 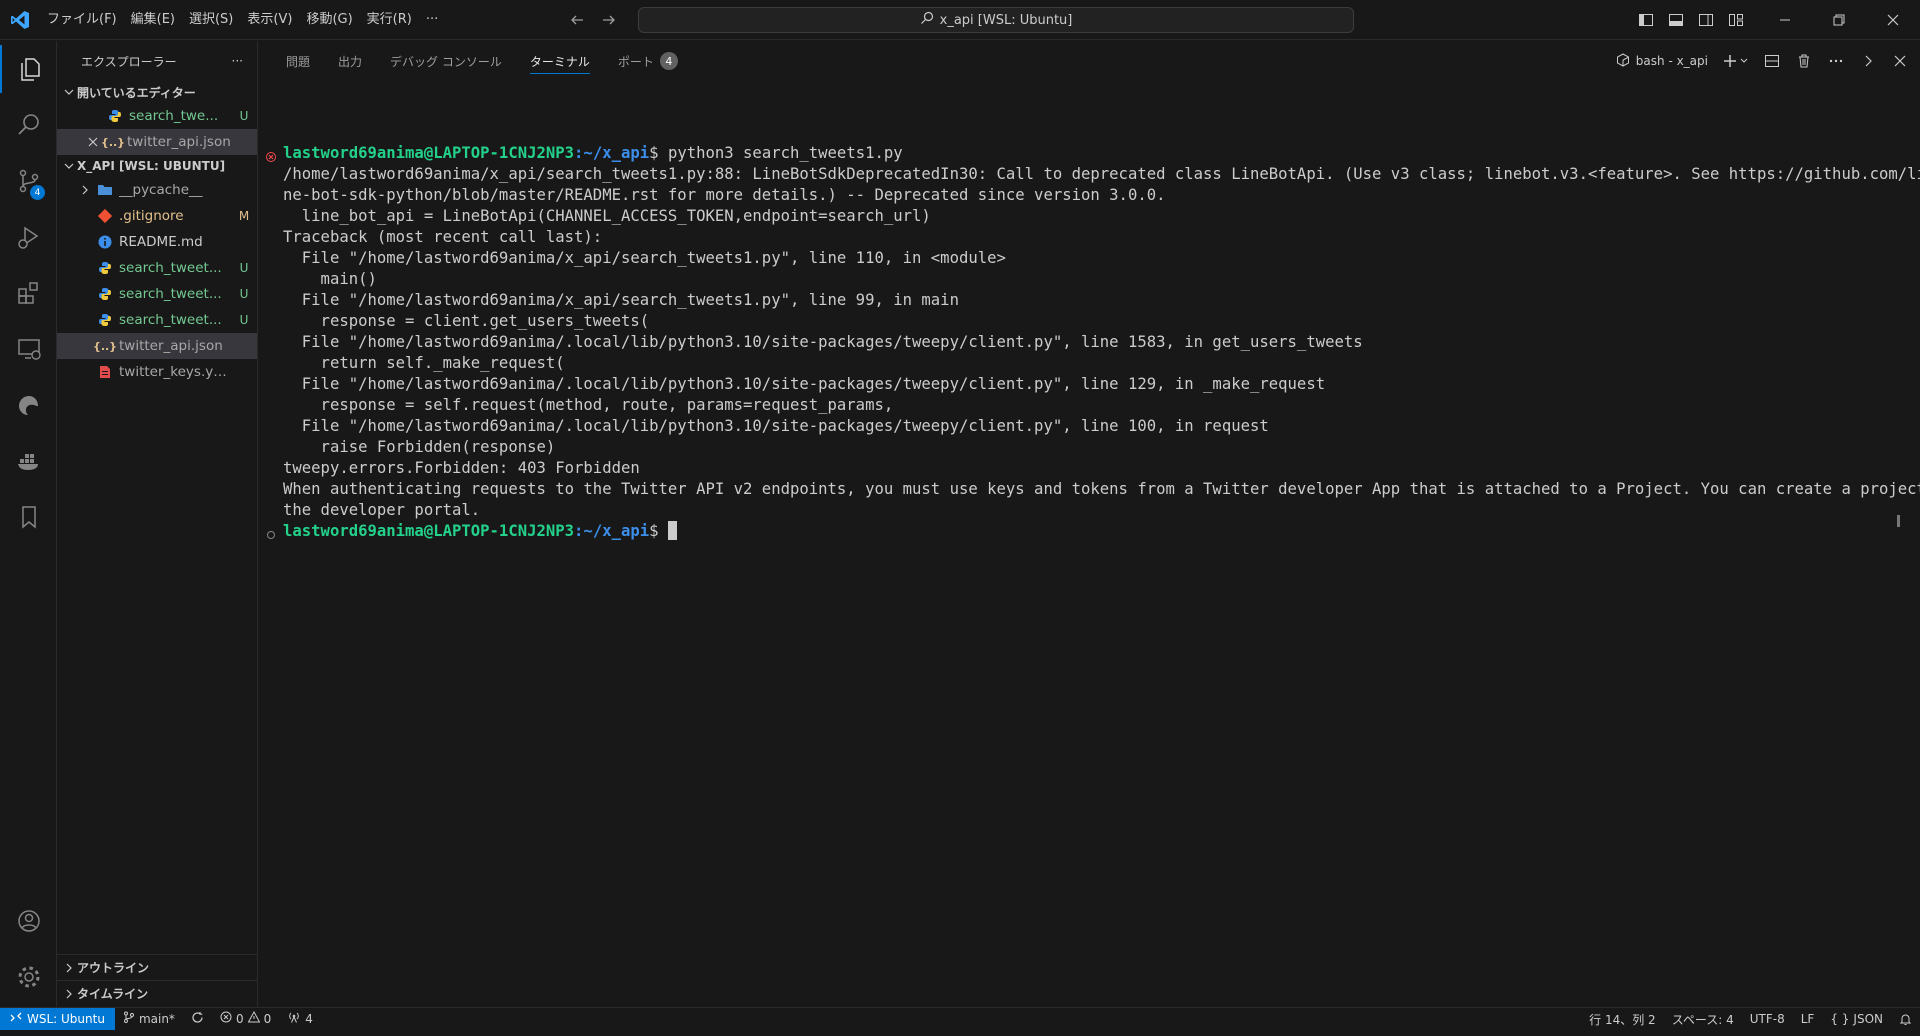 I want to click on tab-output: 出力, so click(x=350, y=61).